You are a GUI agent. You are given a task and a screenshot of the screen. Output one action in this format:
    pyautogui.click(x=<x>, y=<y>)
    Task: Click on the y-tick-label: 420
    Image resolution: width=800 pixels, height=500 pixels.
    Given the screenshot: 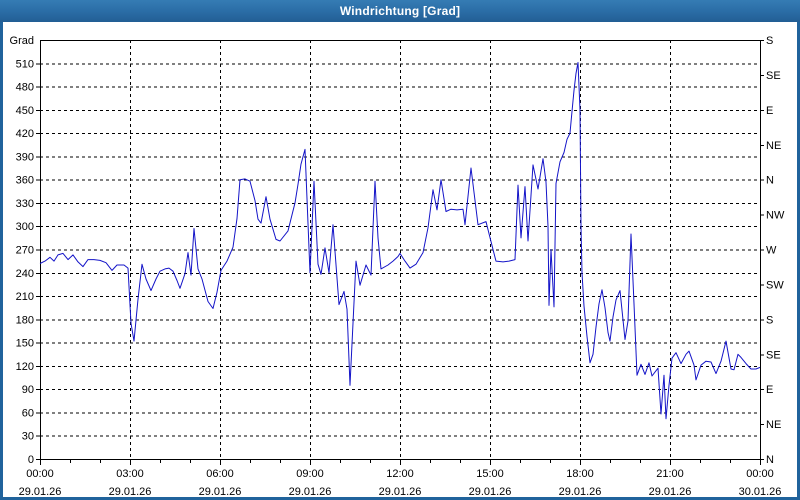 What is the action you would take?
    pyautogui.click(x=25, y=134)
    